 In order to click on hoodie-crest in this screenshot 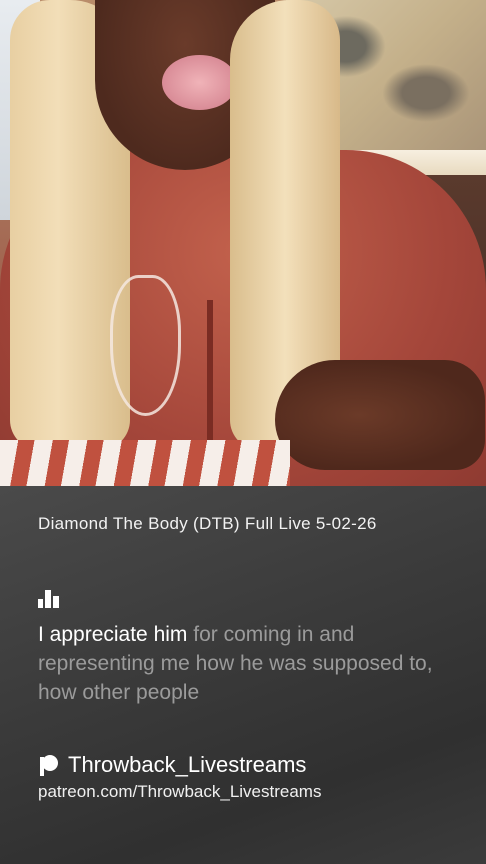, I will do `click(145, 345)`.